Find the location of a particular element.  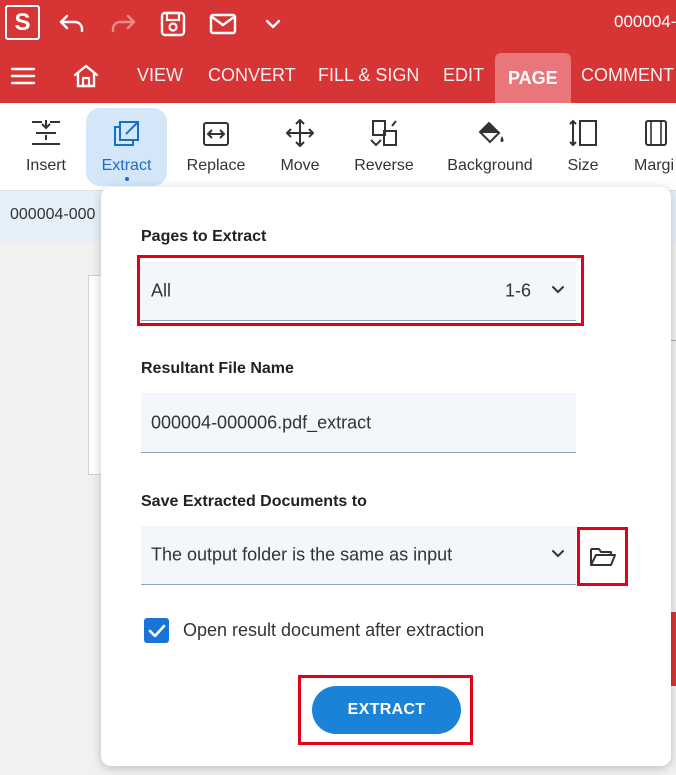

size-icon is located at coordinates (583, 128).